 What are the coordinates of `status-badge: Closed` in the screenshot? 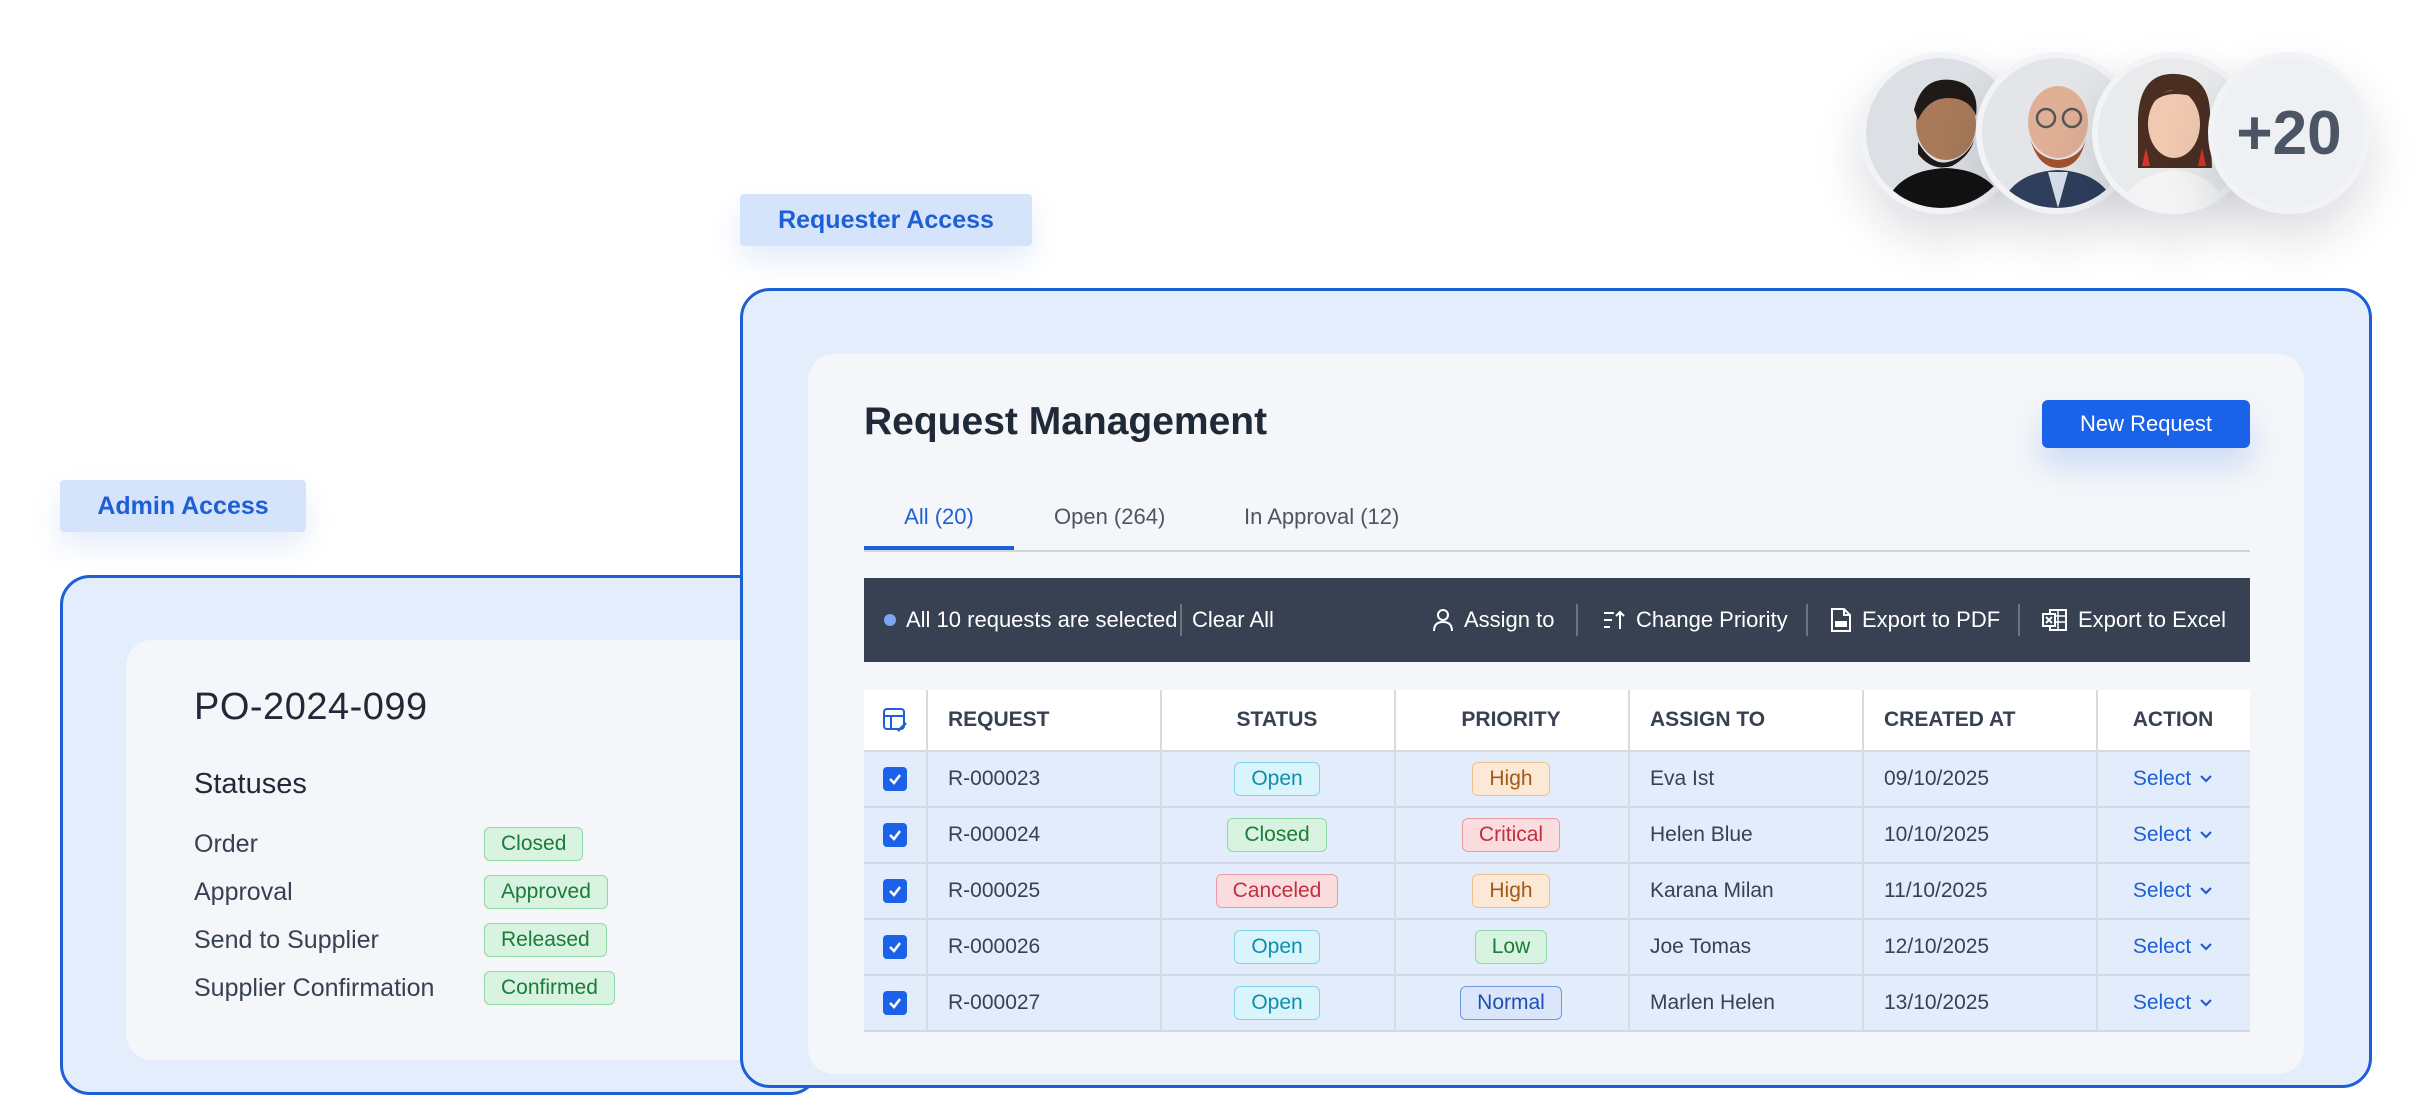 It's located at (1277, 835).